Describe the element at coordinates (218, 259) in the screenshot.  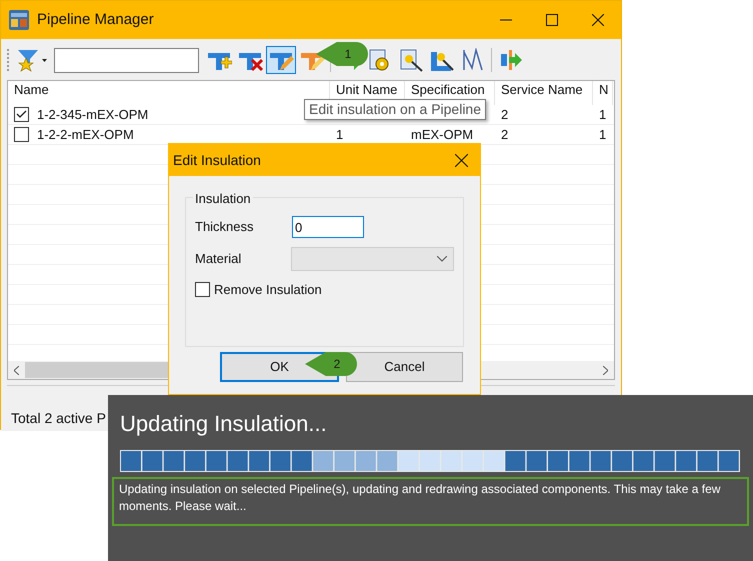
I see `material-label: Material` at that location.